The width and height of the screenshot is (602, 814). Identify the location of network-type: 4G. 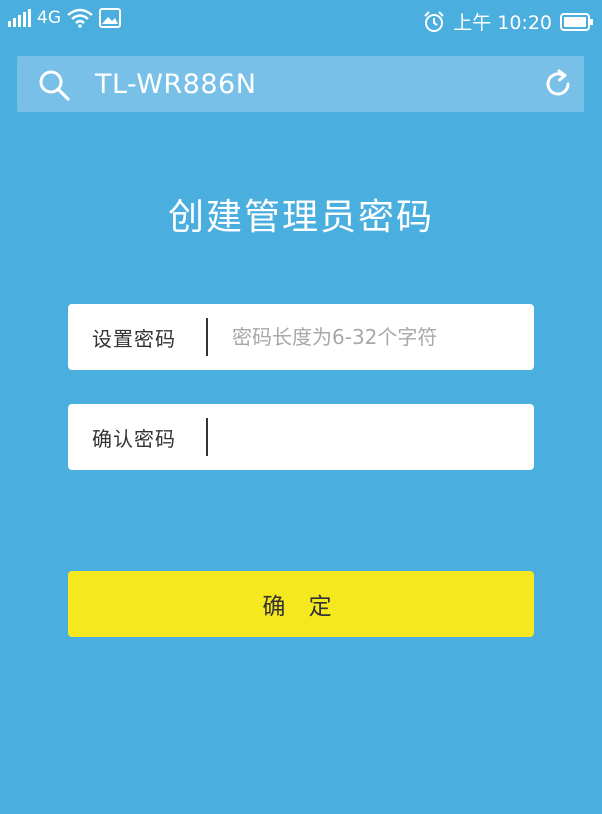
(49, 18).